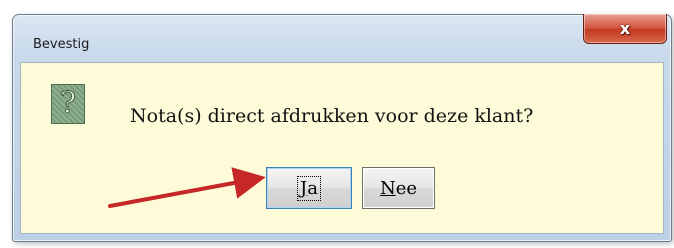 The height and width of the screenshot is (248, 674). What do you see at coordinates (61, 44) in the screenshot?
I see `window-title: Bevestig` at bounding box center [61, 44].